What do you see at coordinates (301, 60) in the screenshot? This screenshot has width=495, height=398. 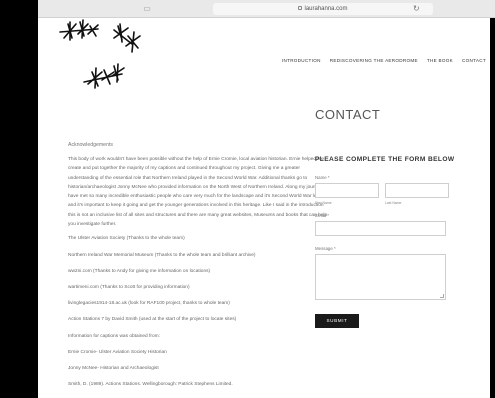 I see `nav-introduction: INTRODUCTION` at bounding box center [301, 60].